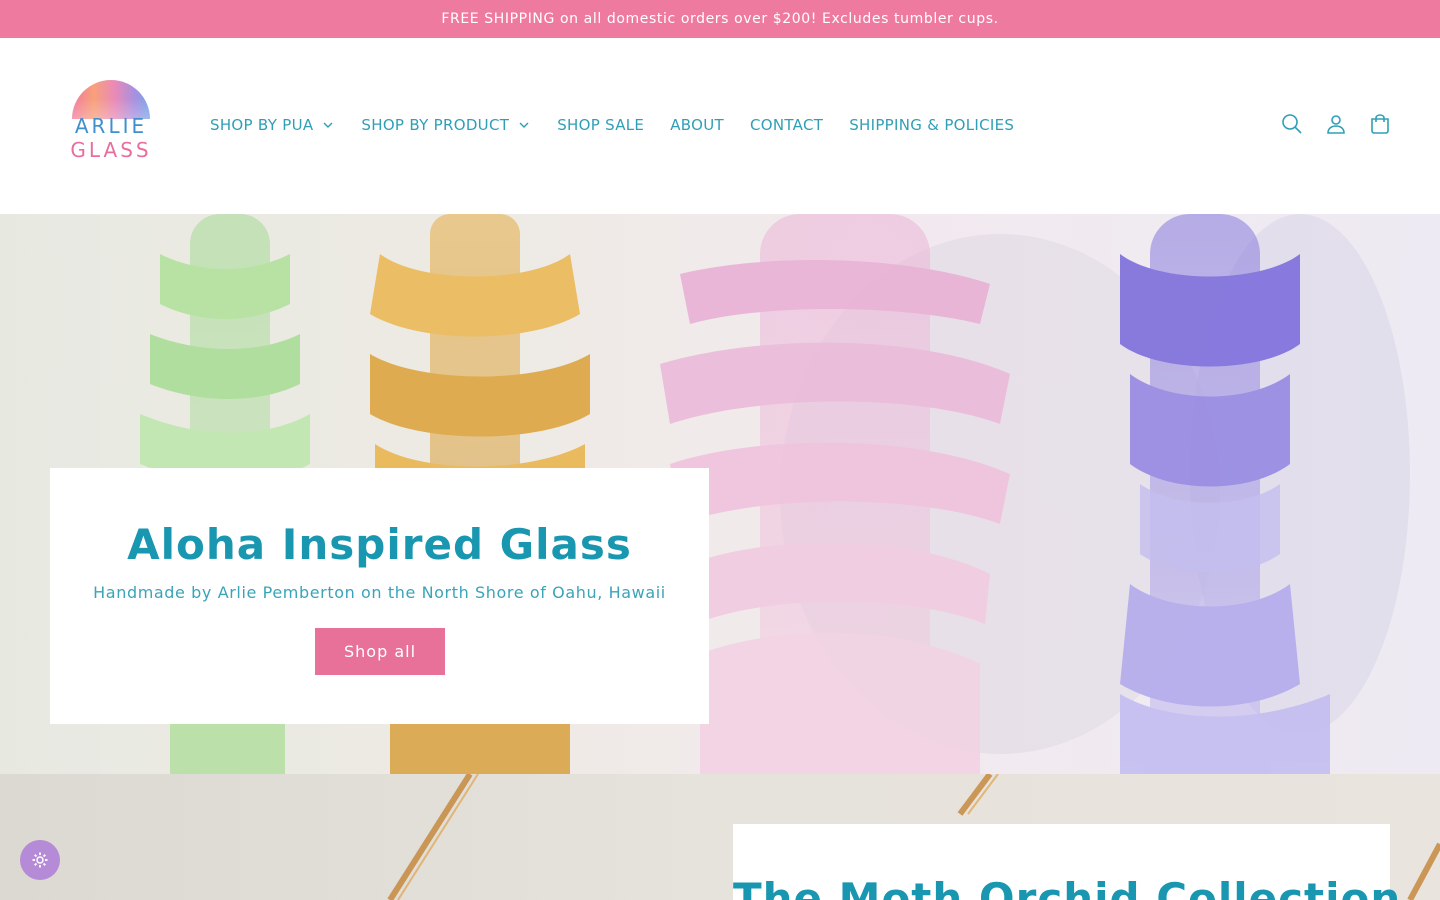 Image resolution: width=1440 pixels, height=900 pixels. What do you see at coordinates (262, 125) in the screenshot?
I see `nav-label: SHOP BY PUA` at bounding box center [262, 125].